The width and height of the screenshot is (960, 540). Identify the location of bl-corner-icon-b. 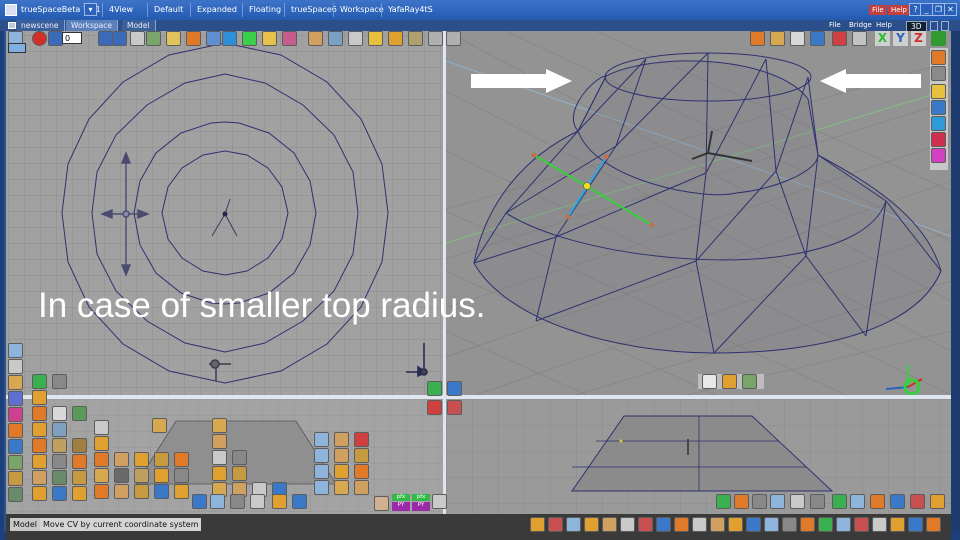
(454, 407).